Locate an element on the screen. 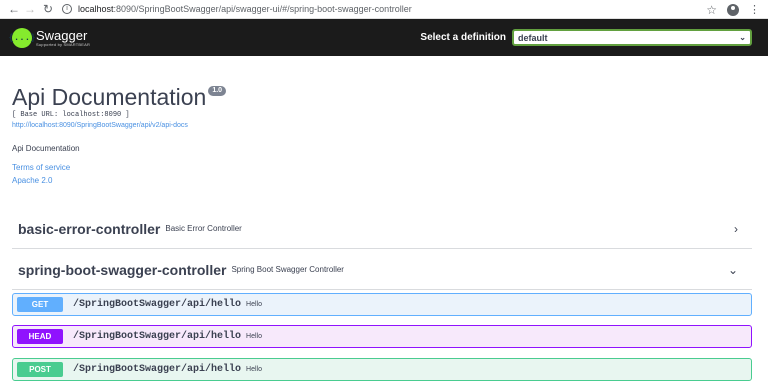  definition-value: default is located at coordinates (533, 37).